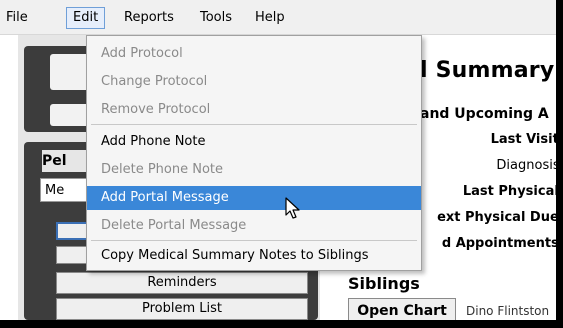 Image resolution: width=563 pixels, height=328 pixels. I want to click on window-border-bottom, so click(281, 324).